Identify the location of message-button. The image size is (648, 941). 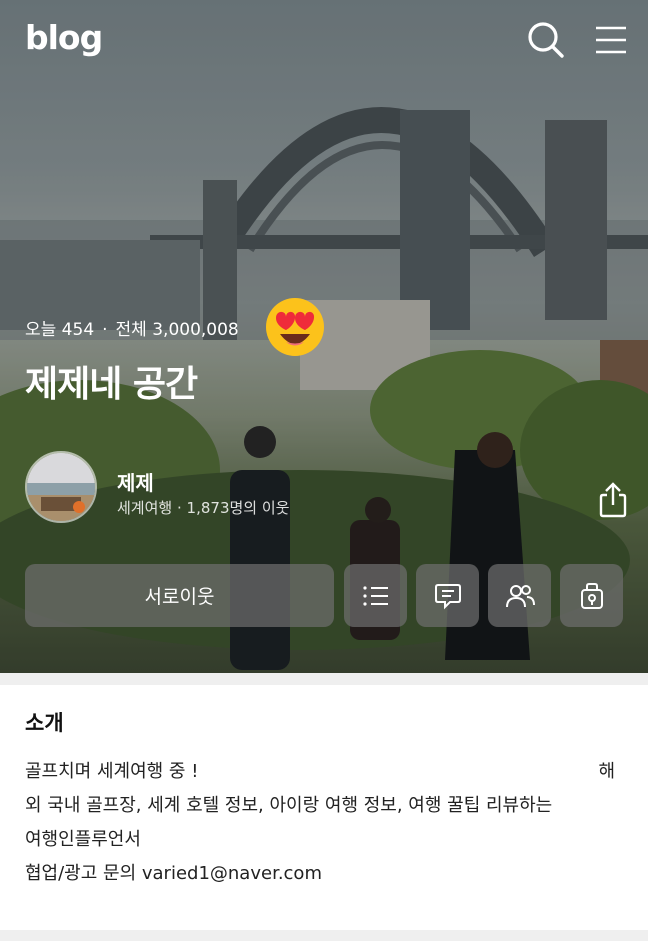
(447, 595).